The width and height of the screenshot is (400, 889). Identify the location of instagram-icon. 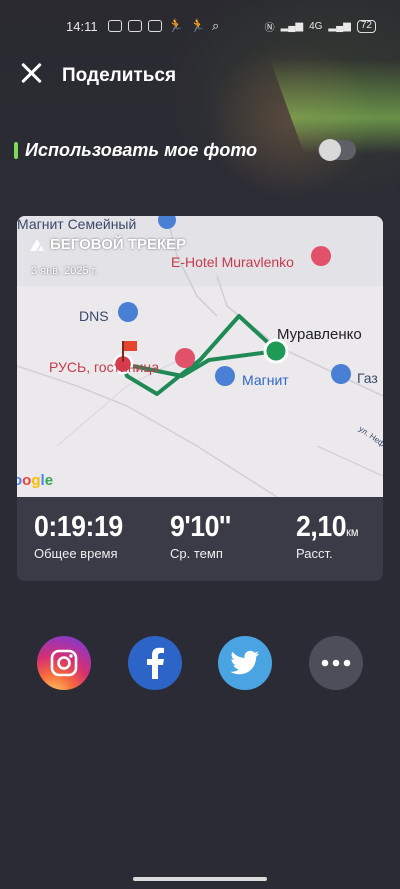
(64, 663).